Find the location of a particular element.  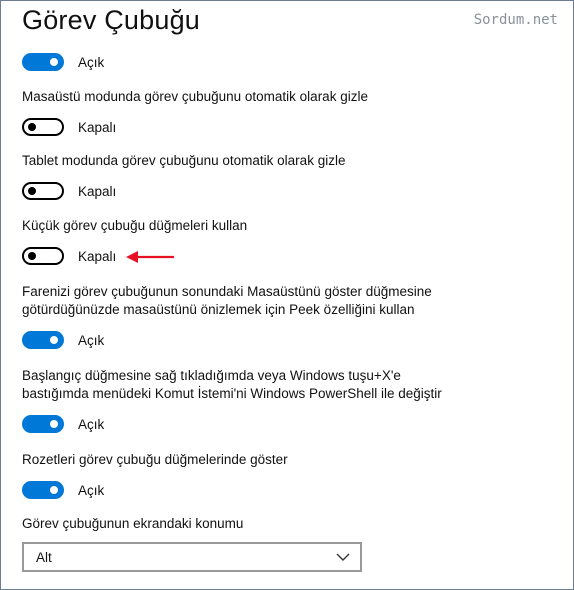

taskbar-position-dropdown: Alt is located at coordinates (192, 557).